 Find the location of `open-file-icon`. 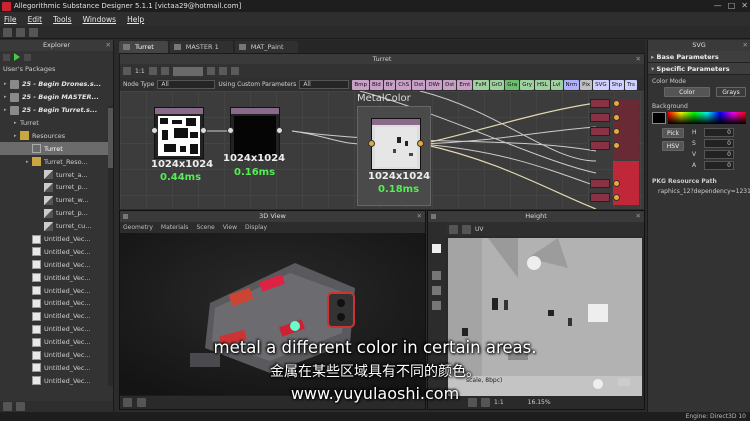

open-file-icon is located at coordinates (20, 32).